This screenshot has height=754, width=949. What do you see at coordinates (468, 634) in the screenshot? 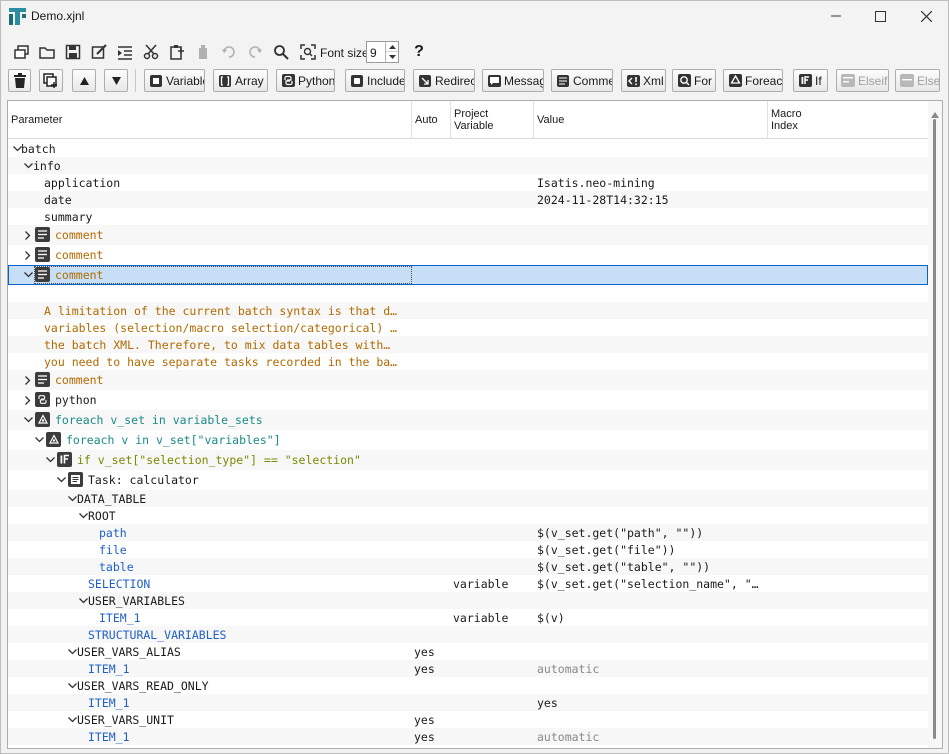
I see `tree-row: STRUCTURAL_VARIABLES` at bounding box center [468, 634].